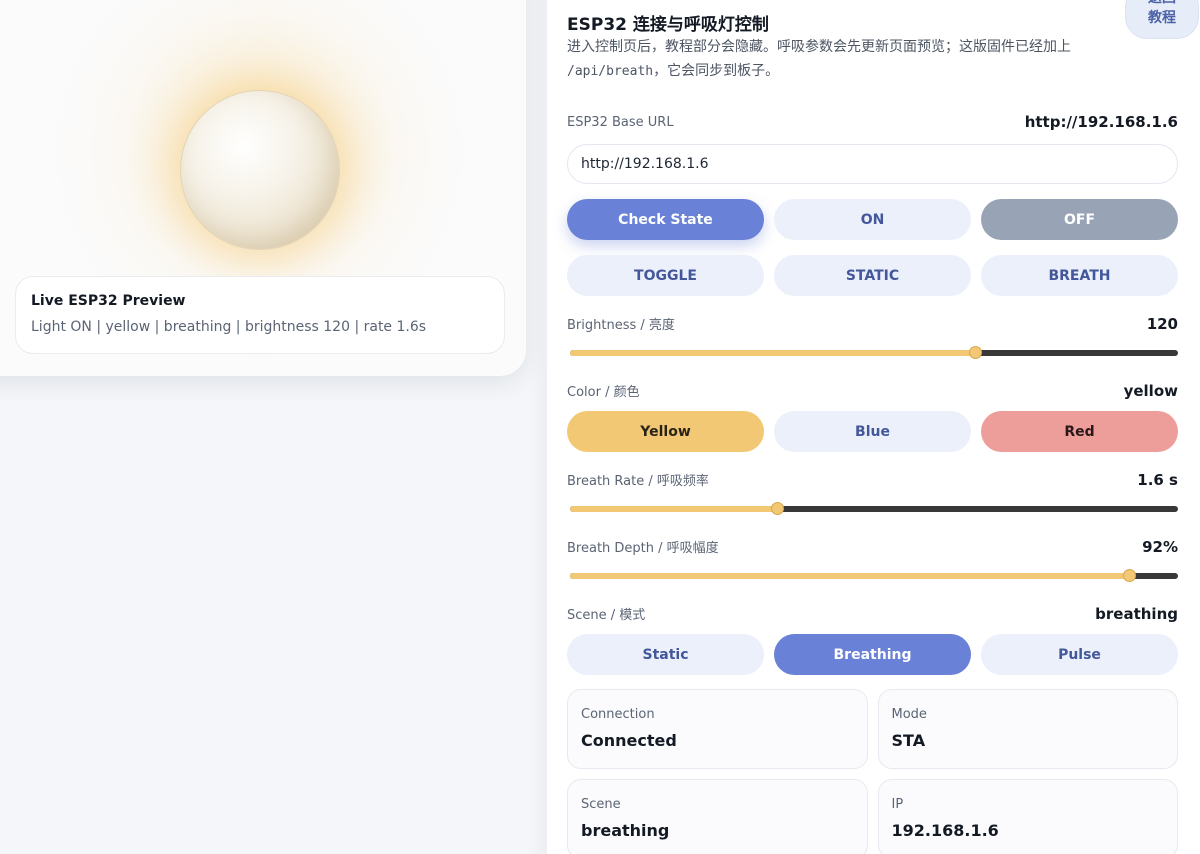  What do you see at coordinates (872, 480) in the screenshot?
I see `breath-rate-row: Breath Rate / 呼吸频率 1.6 s` at bounding box center [872, 480].